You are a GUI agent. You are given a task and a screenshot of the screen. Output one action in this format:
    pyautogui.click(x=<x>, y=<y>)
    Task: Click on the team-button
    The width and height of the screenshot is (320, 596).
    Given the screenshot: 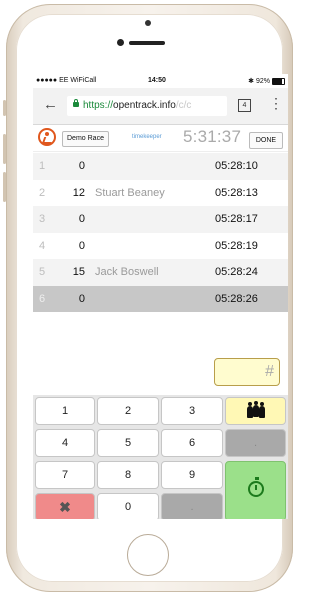 What is the action you would take?
    pyautogui.click(x=255, y=411)
    